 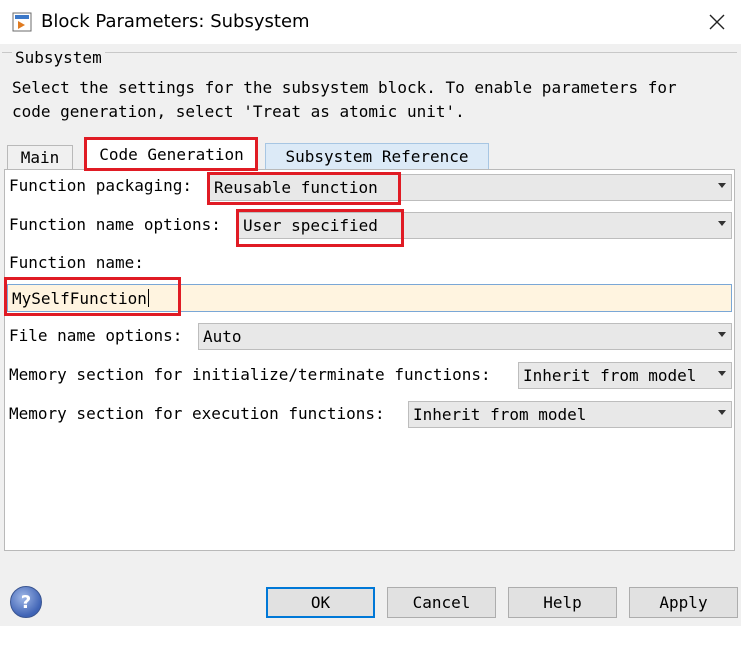 What do you see at coordinates (370, 22) in the screenshot?
I see `title-bar: Block Parameters: Subsystem` at bounding box center [370, 22].